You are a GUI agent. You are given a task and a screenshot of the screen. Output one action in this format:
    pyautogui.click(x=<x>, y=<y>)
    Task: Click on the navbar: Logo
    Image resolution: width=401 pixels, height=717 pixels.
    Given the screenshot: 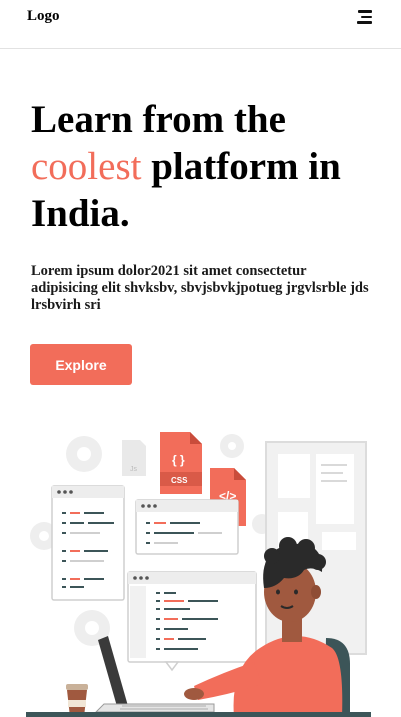 What is the action you would take?
    pyautogui.click(x=200, y=24)
    